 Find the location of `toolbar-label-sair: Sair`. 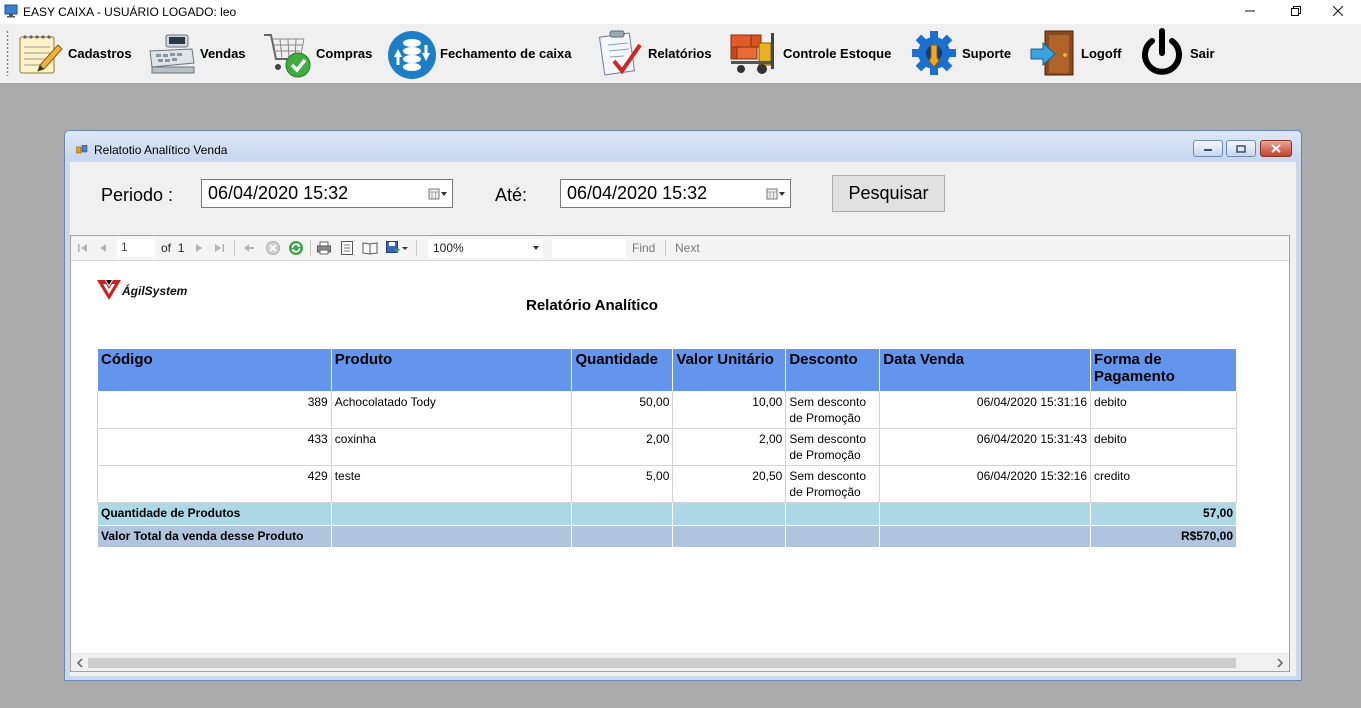

toolbar-label-sair: Sair is located at coordinates (1202, 53).